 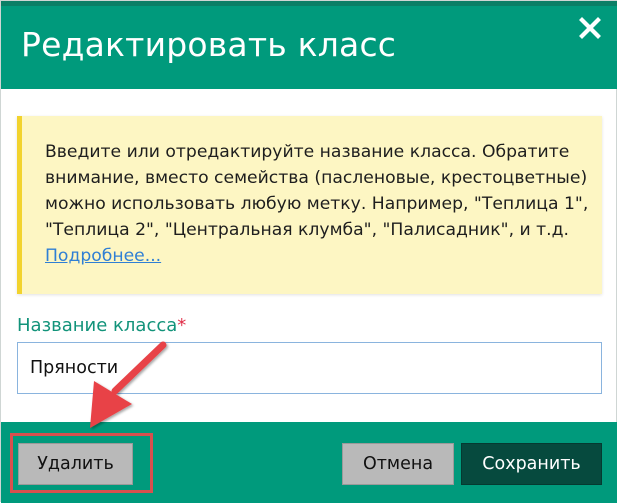 I want to click on save-button: Сохранить, so click(x=531, y=464).